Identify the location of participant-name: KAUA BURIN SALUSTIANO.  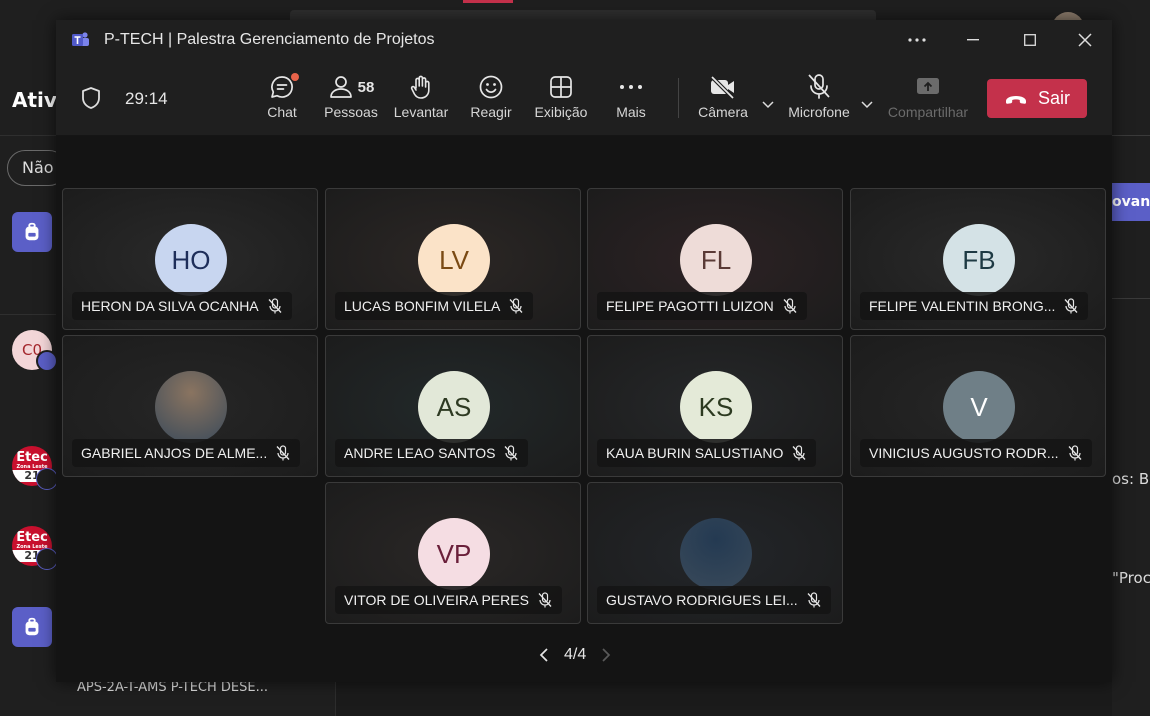
(695, 453).